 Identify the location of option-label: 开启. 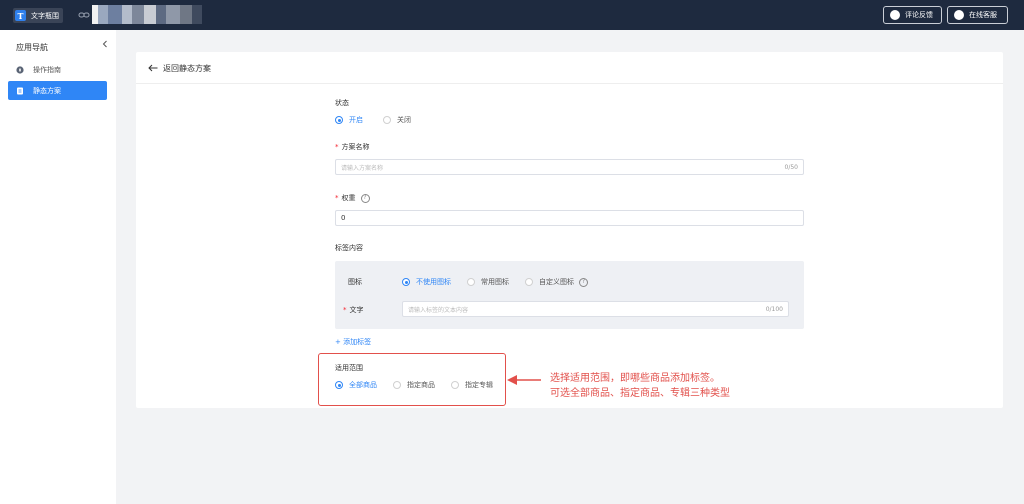
(356, 120).